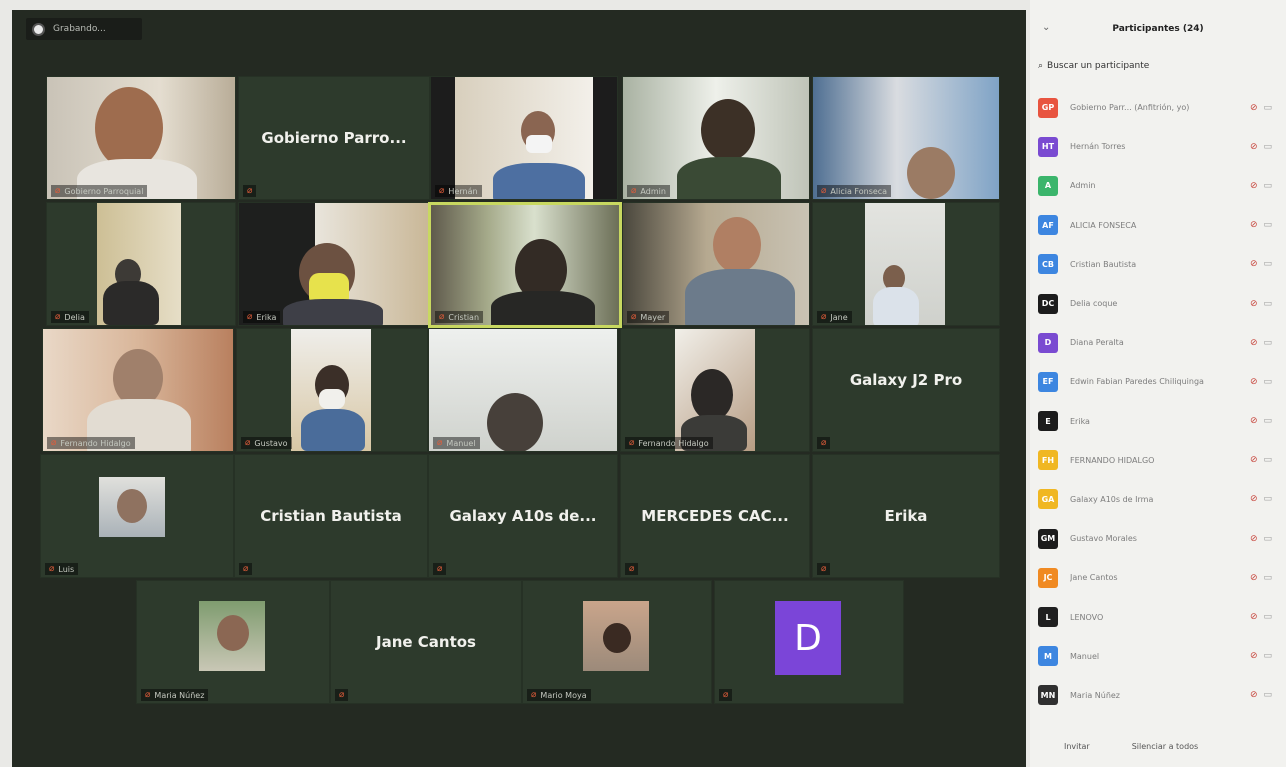  I want to click on video-tile-active-speaker: ⌀ Cristian, so click(525, 265).